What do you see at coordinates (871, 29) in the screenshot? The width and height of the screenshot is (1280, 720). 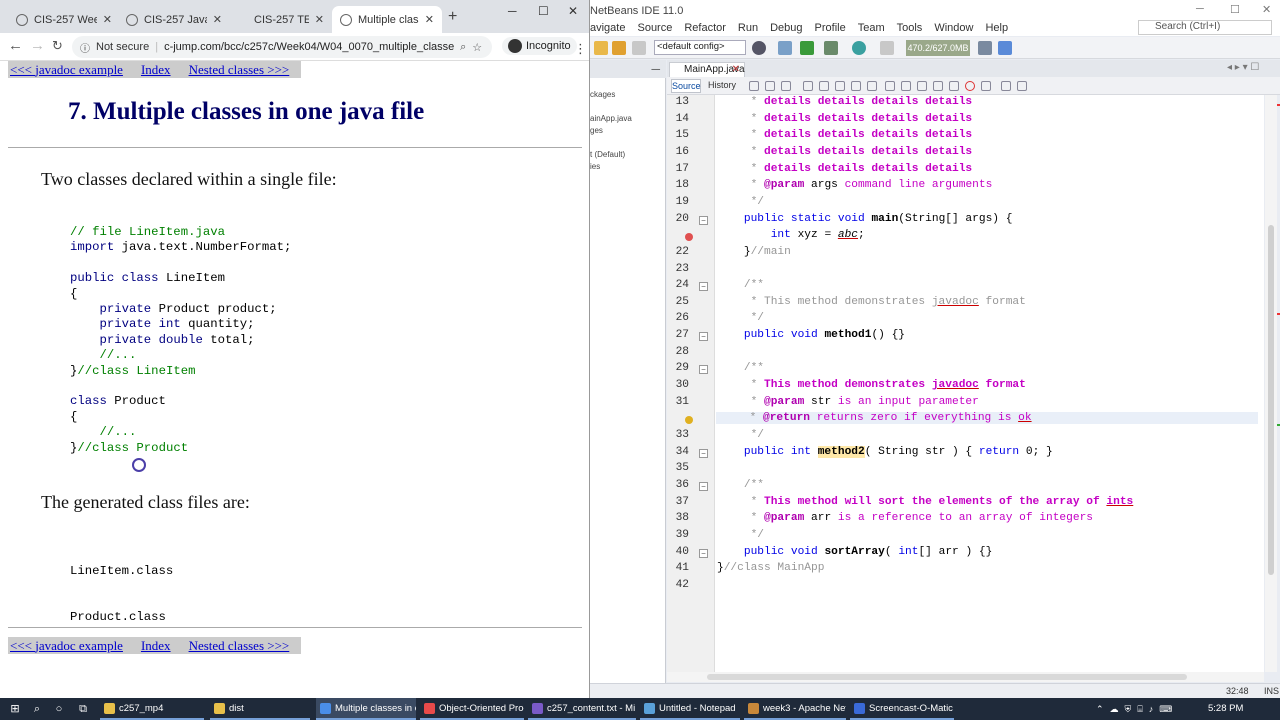 I see `menu-team: Team` at bounding box center [871, 29].